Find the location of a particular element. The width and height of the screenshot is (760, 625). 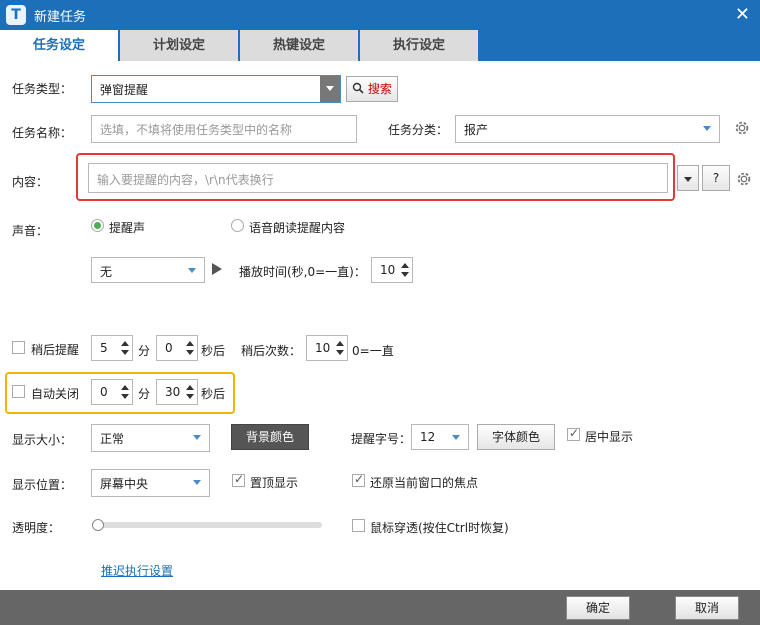

tab-schedule-settings: 计划设定 is located at coordinates (179, 45).